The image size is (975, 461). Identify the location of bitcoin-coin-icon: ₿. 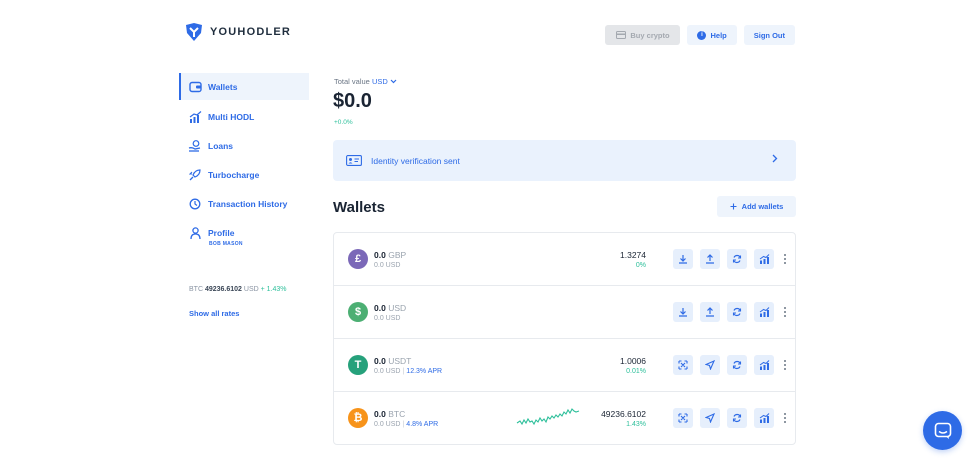
(358, 418).